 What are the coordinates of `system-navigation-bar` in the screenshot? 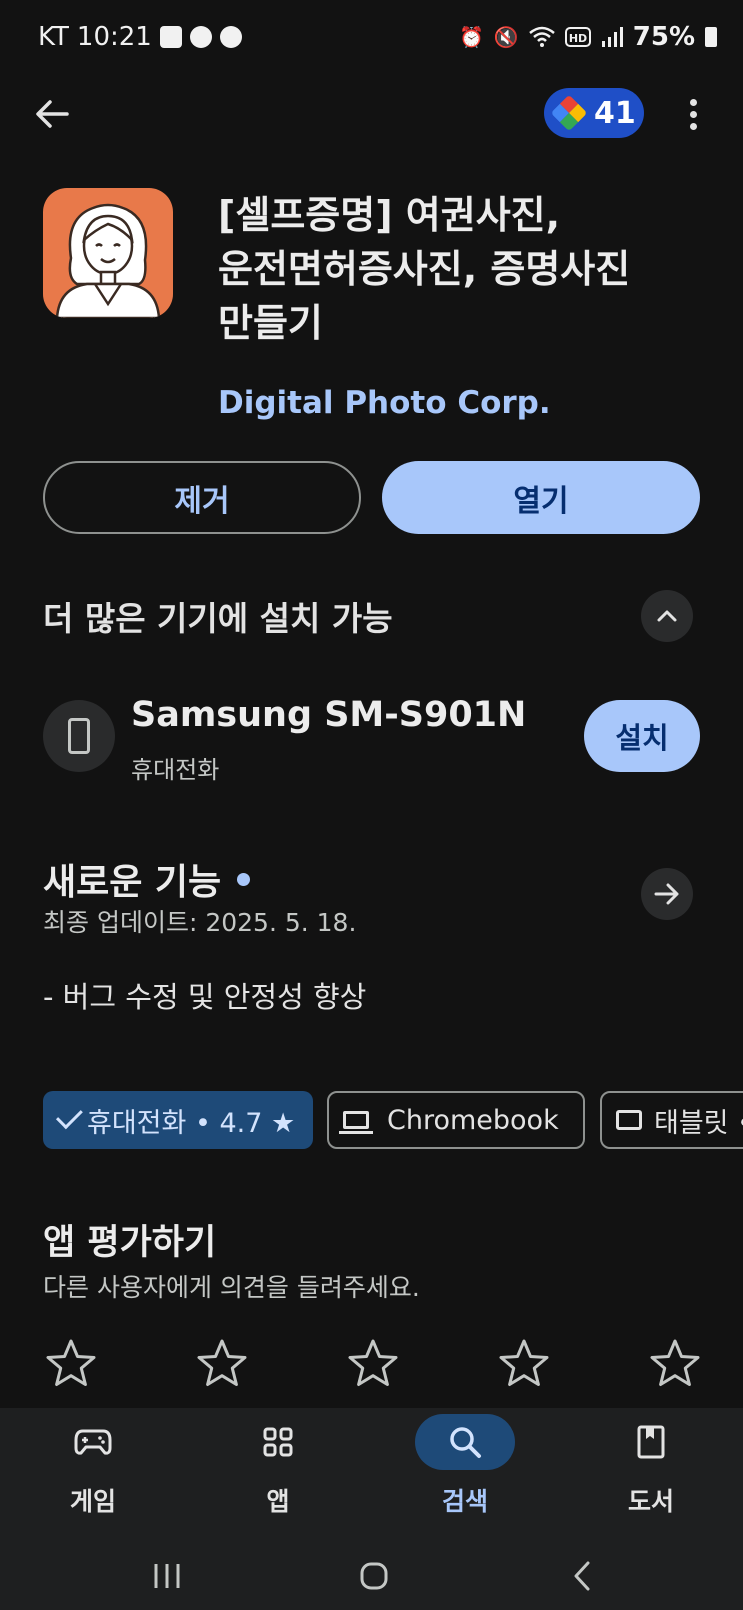 It's located at (371, 1575).